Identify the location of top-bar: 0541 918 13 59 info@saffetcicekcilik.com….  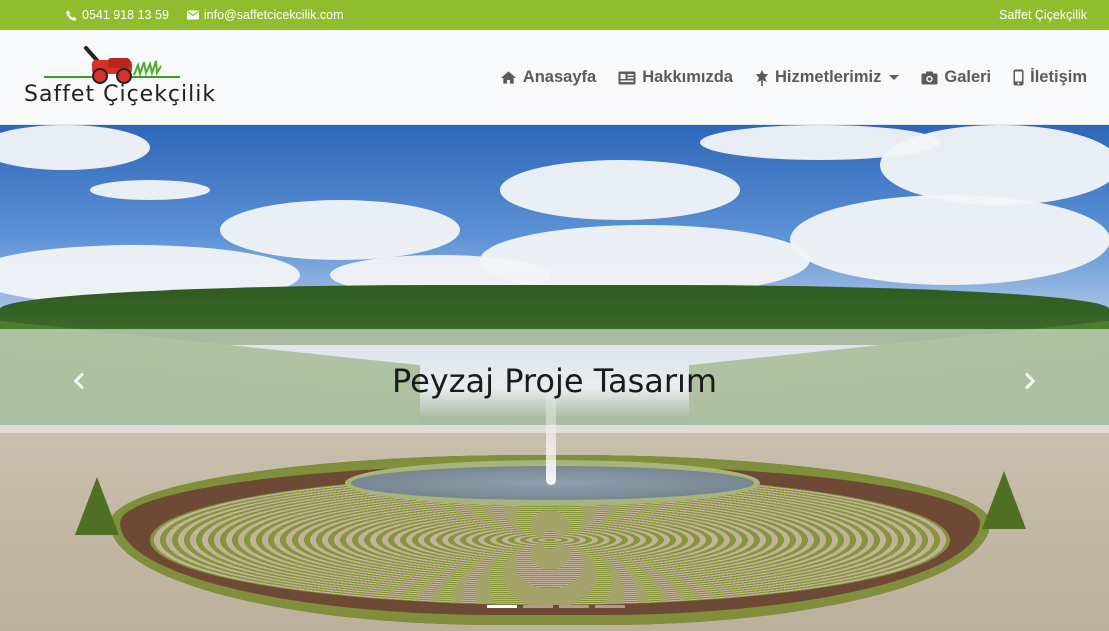
(554, 15).